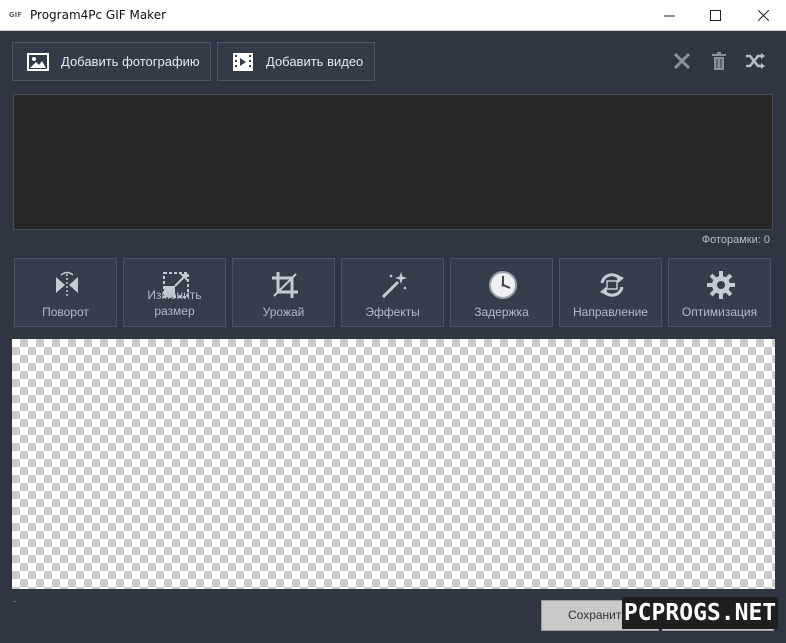 The width and height of the screenshot is (786, 643). What do you see at coordinates (503, 285) in the screenshot?
I see `clock-icon` at bounding box center [503, 285].